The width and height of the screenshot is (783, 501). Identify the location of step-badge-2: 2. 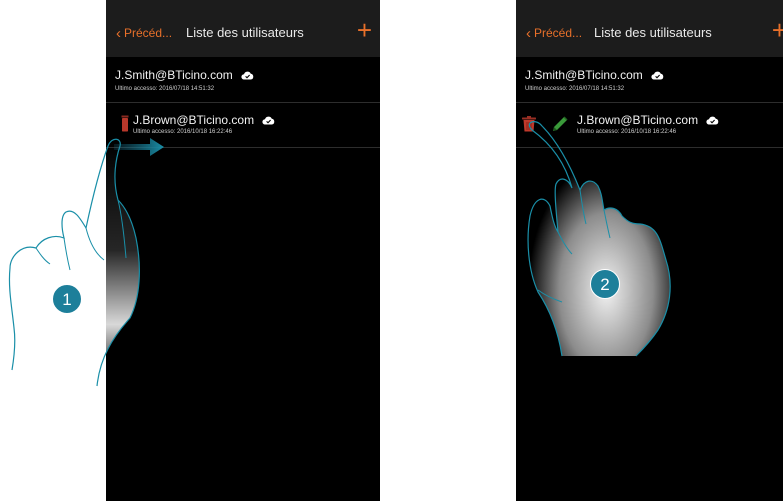
(605, 284).